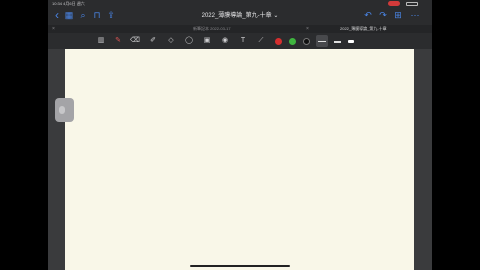  What do you see at coordinates (337, 42) in the screenshot?
I see `line-width-medium` at bounding box center [337, 42].